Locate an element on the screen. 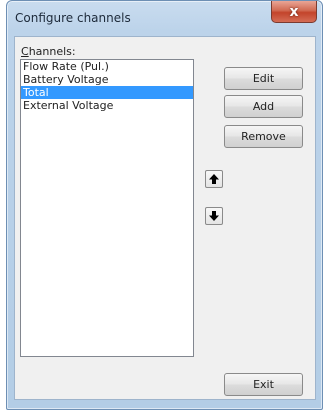 Image resolution: width=325 pixels, height=412 pixels. move-down-button is located at coordinates (214, 216).